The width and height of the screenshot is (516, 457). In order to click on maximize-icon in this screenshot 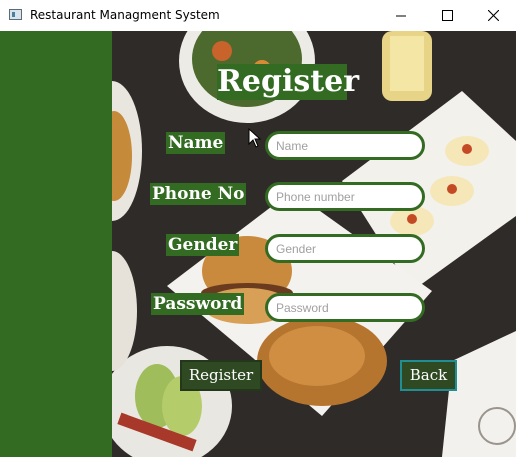, I will do `click(447, 15)`.